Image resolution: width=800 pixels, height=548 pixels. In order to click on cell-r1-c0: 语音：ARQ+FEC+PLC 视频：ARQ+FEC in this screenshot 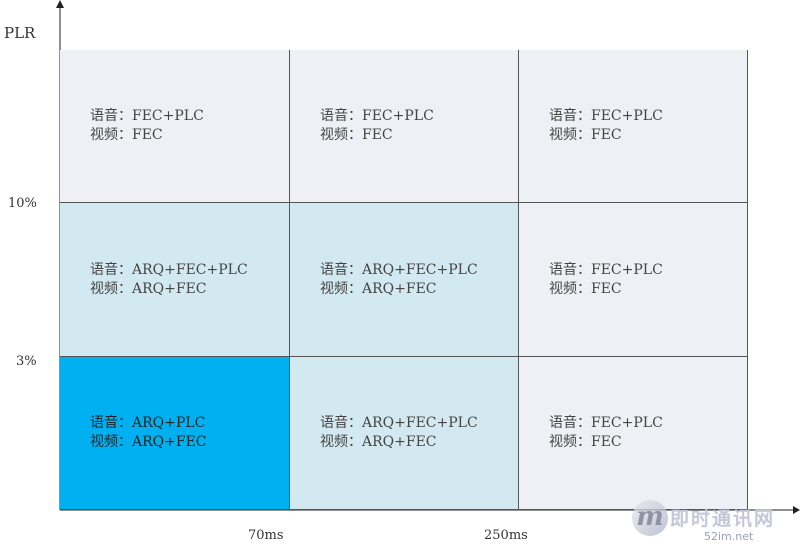, I will do `click(175, 280)`.